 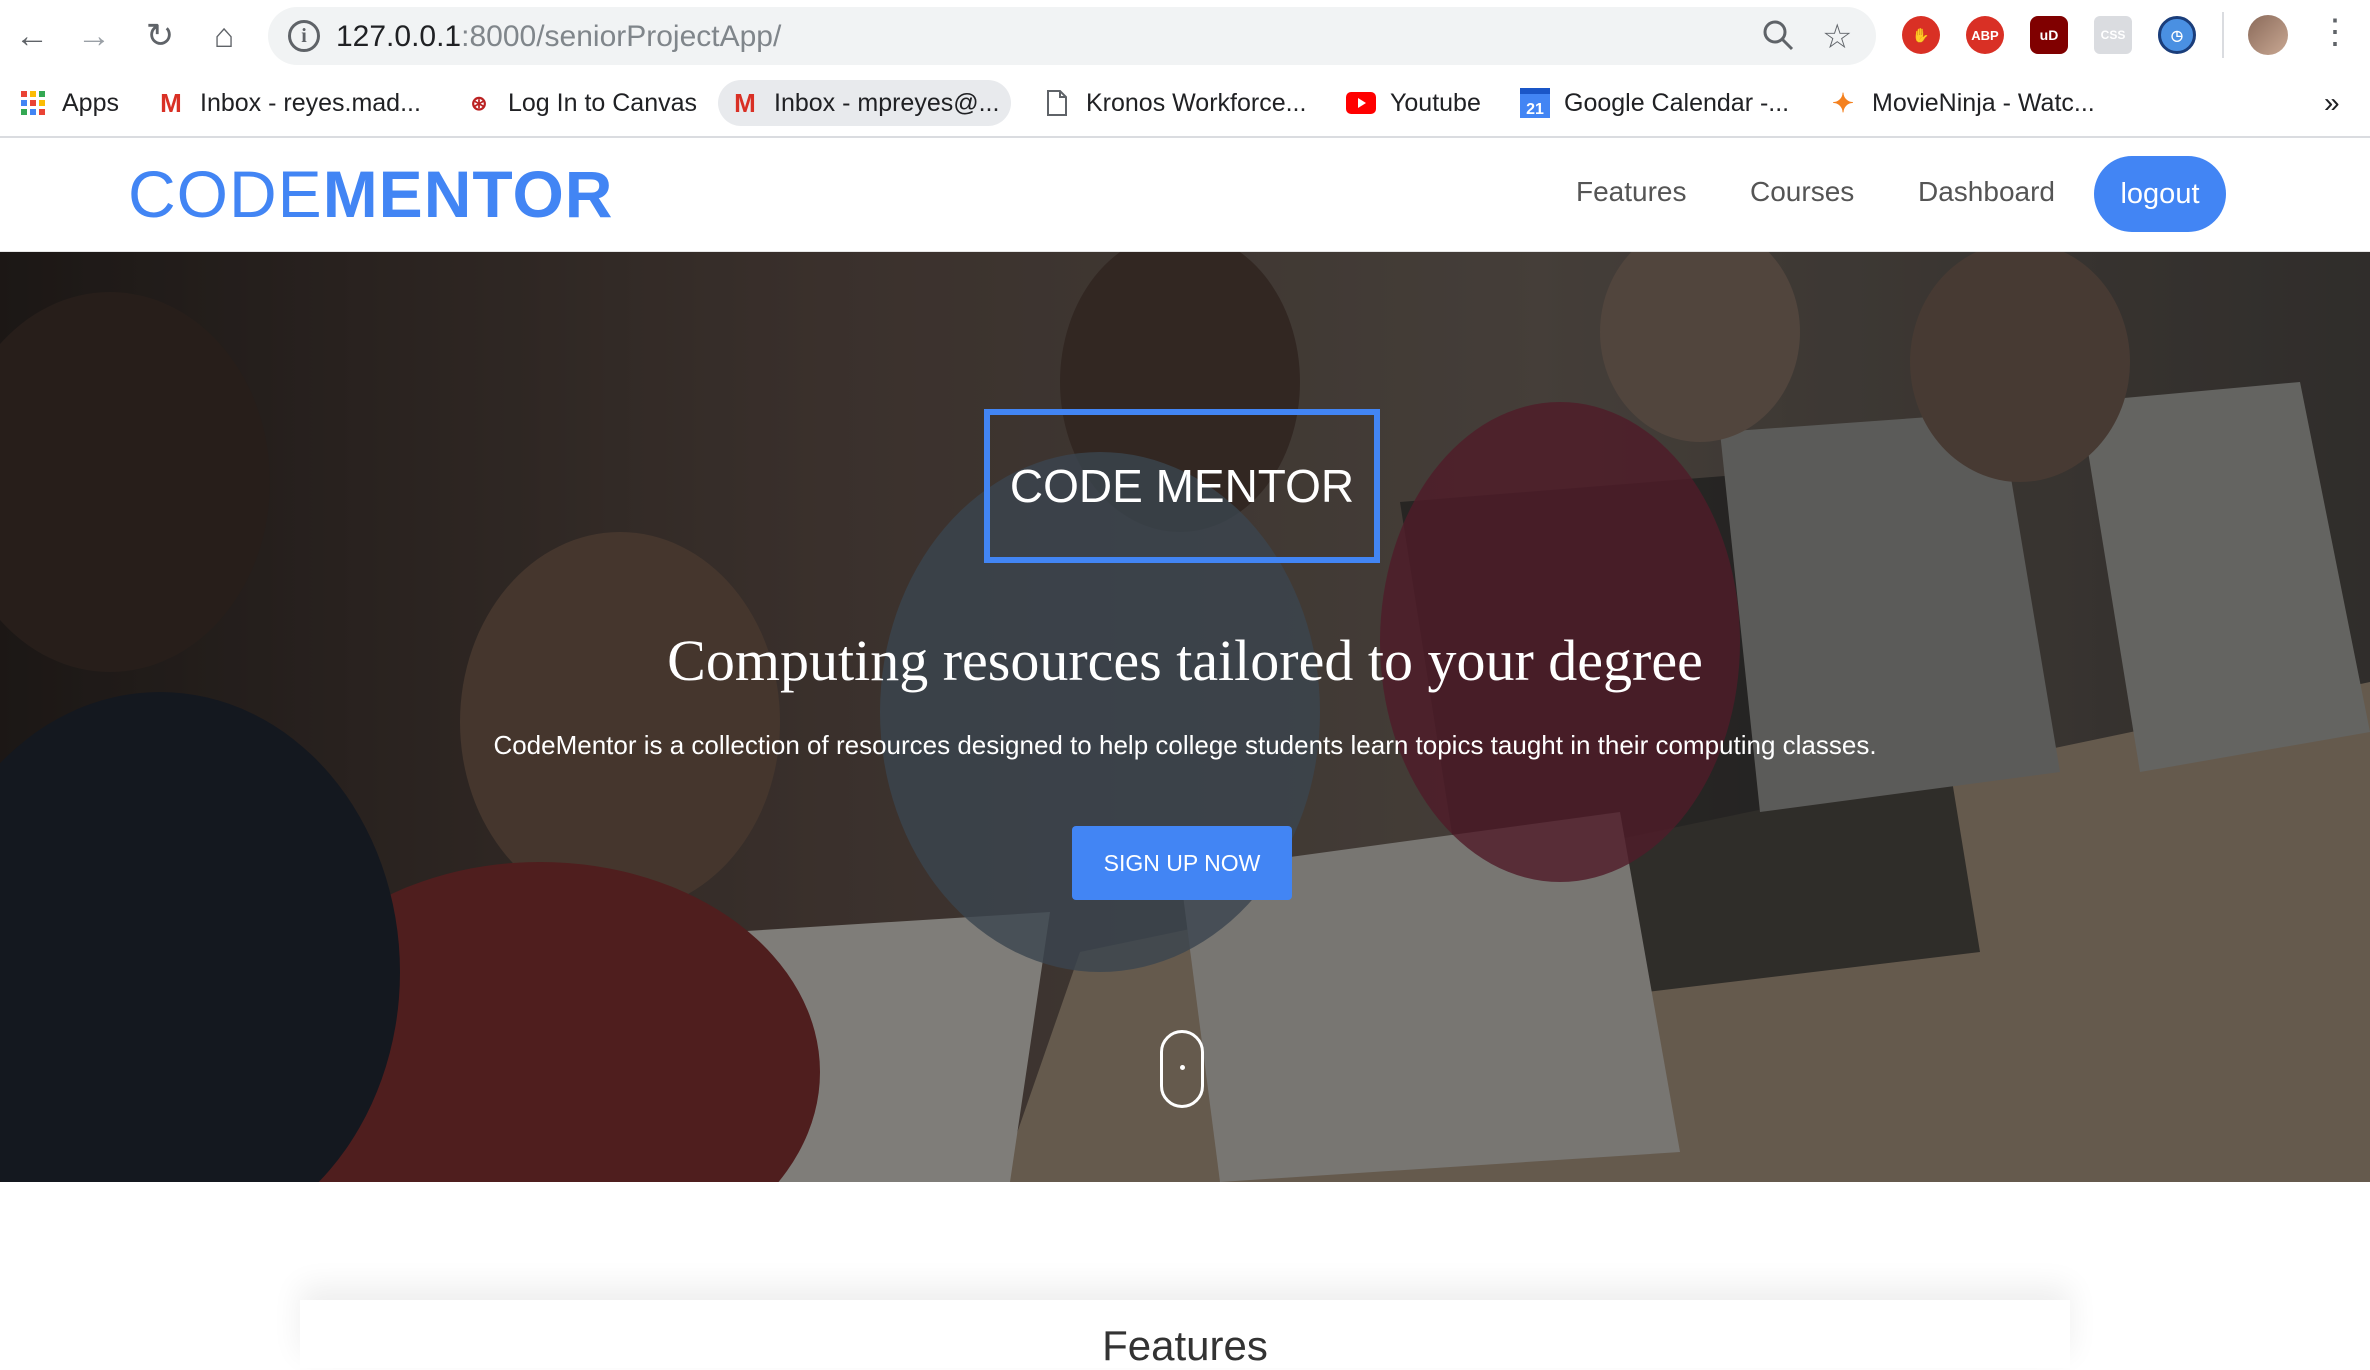 What do you see at coordinates (2332, 103) in the screenshot?
I see `bookmarks-overflow-icon: »` at bounding box center [2332, 103].